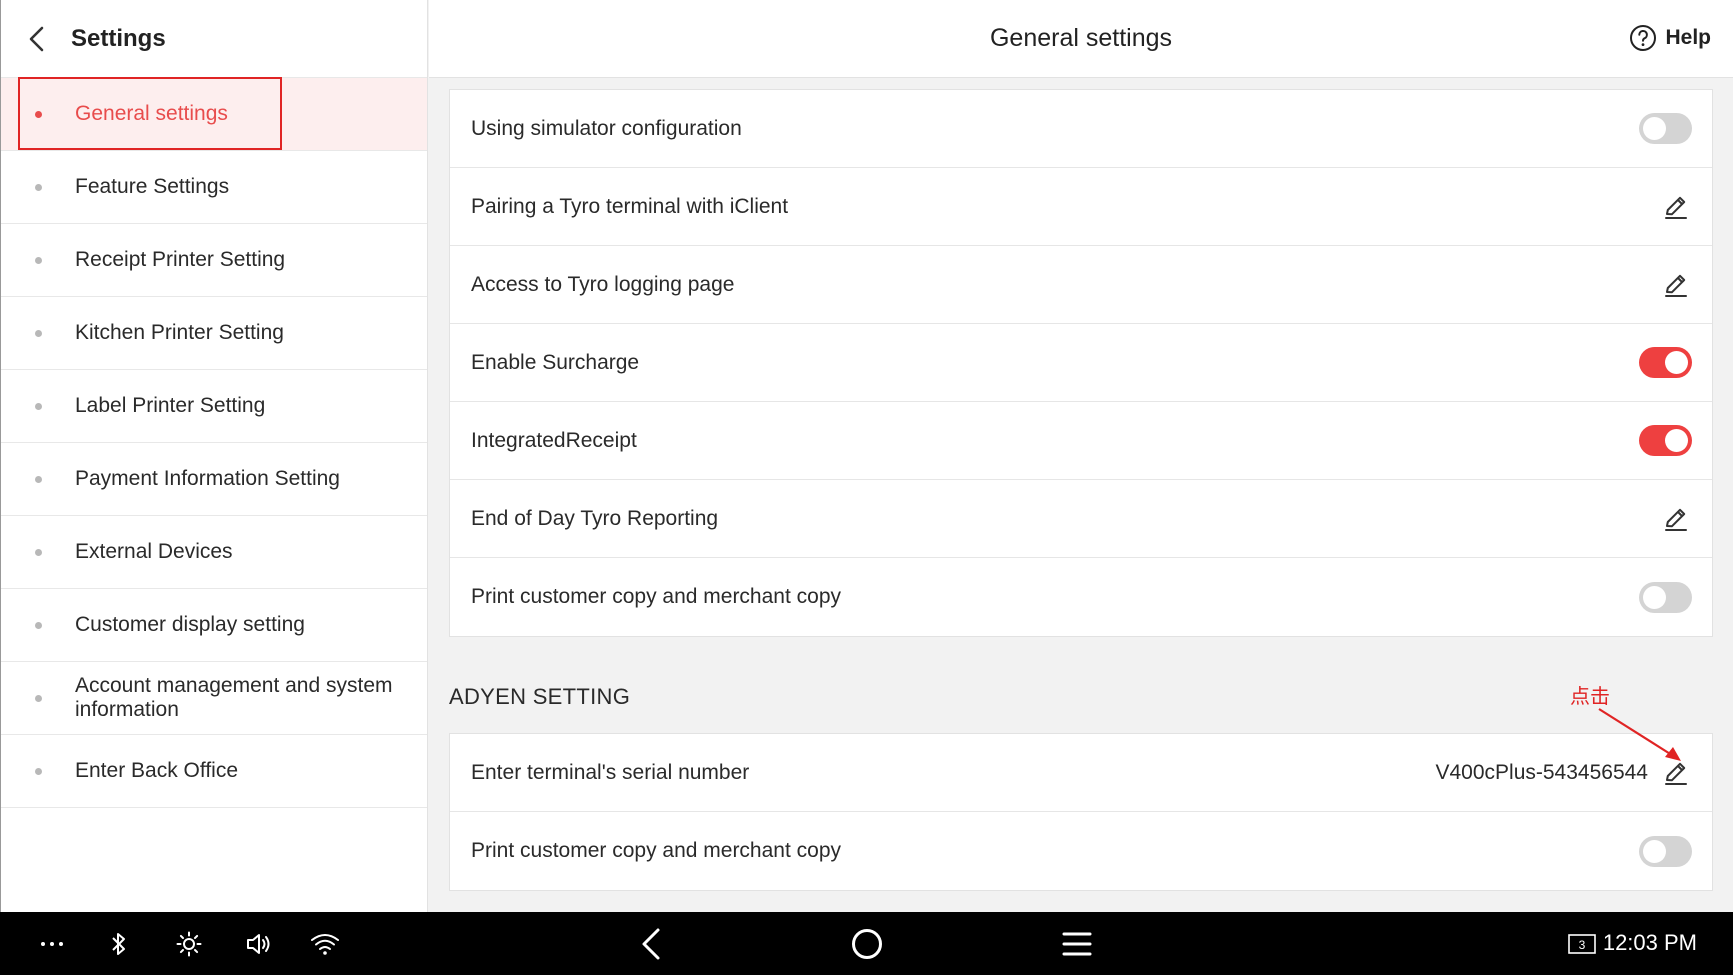  I want to click on sidebar-item-label: Label Printer Setting, so click(170, 405).